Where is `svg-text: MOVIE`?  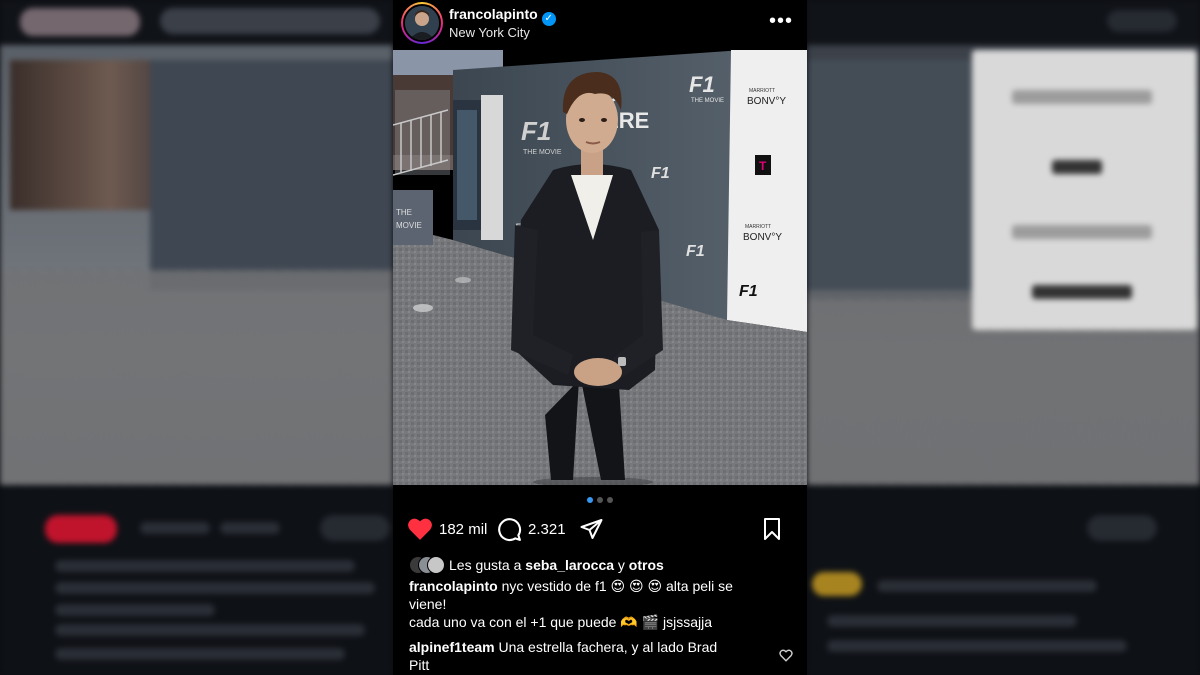 svg-text: MOVIE is located at coordinates (409, 225).